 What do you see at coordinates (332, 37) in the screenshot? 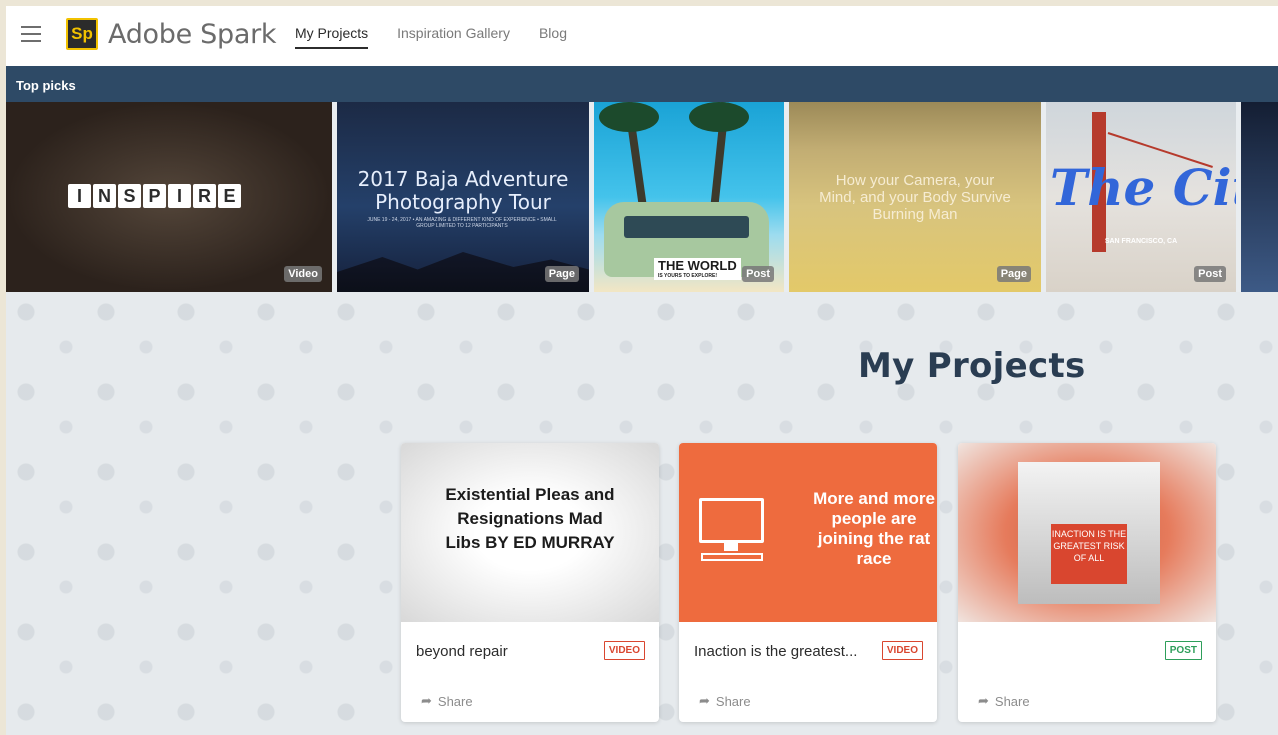
I see `nav-my-projects: My Projects` at bounding box center [332, 37].